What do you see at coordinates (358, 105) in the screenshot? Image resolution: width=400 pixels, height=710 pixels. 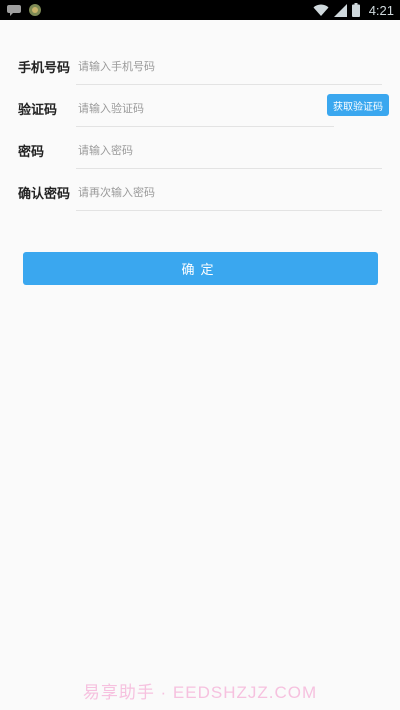 I see `get-code-button: 获取验证码` at bounding box center [358, 105].